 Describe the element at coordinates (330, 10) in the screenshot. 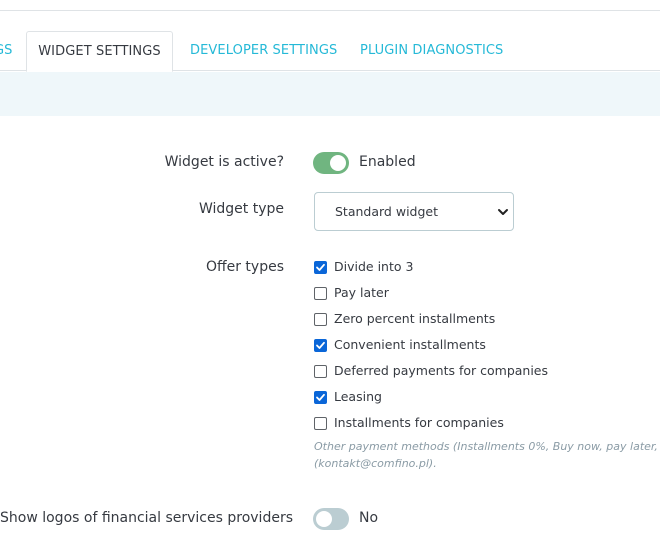

I see `top-divider` at that location.